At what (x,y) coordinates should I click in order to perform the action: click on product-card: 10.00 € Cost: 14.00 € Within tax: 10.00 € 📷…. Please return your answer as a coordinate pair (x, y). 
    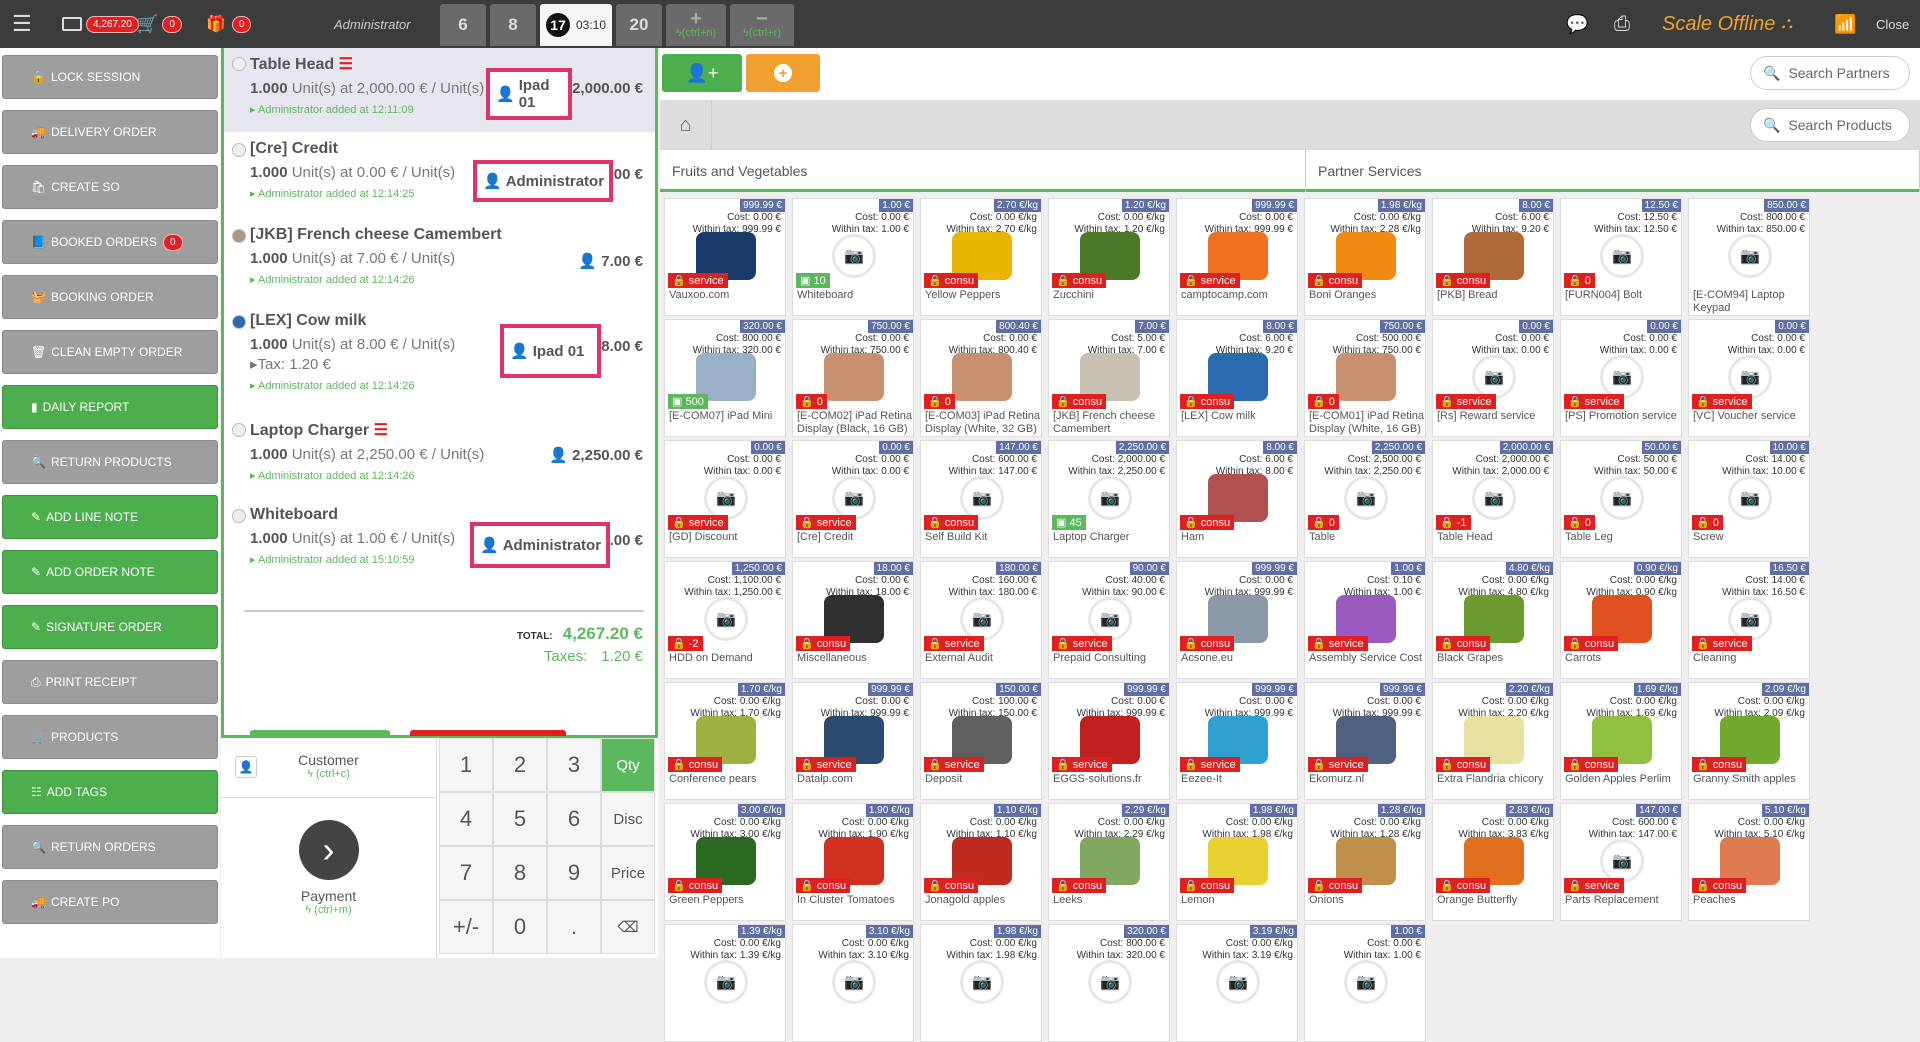
    Looking at the image, I should click on (1749, 499).